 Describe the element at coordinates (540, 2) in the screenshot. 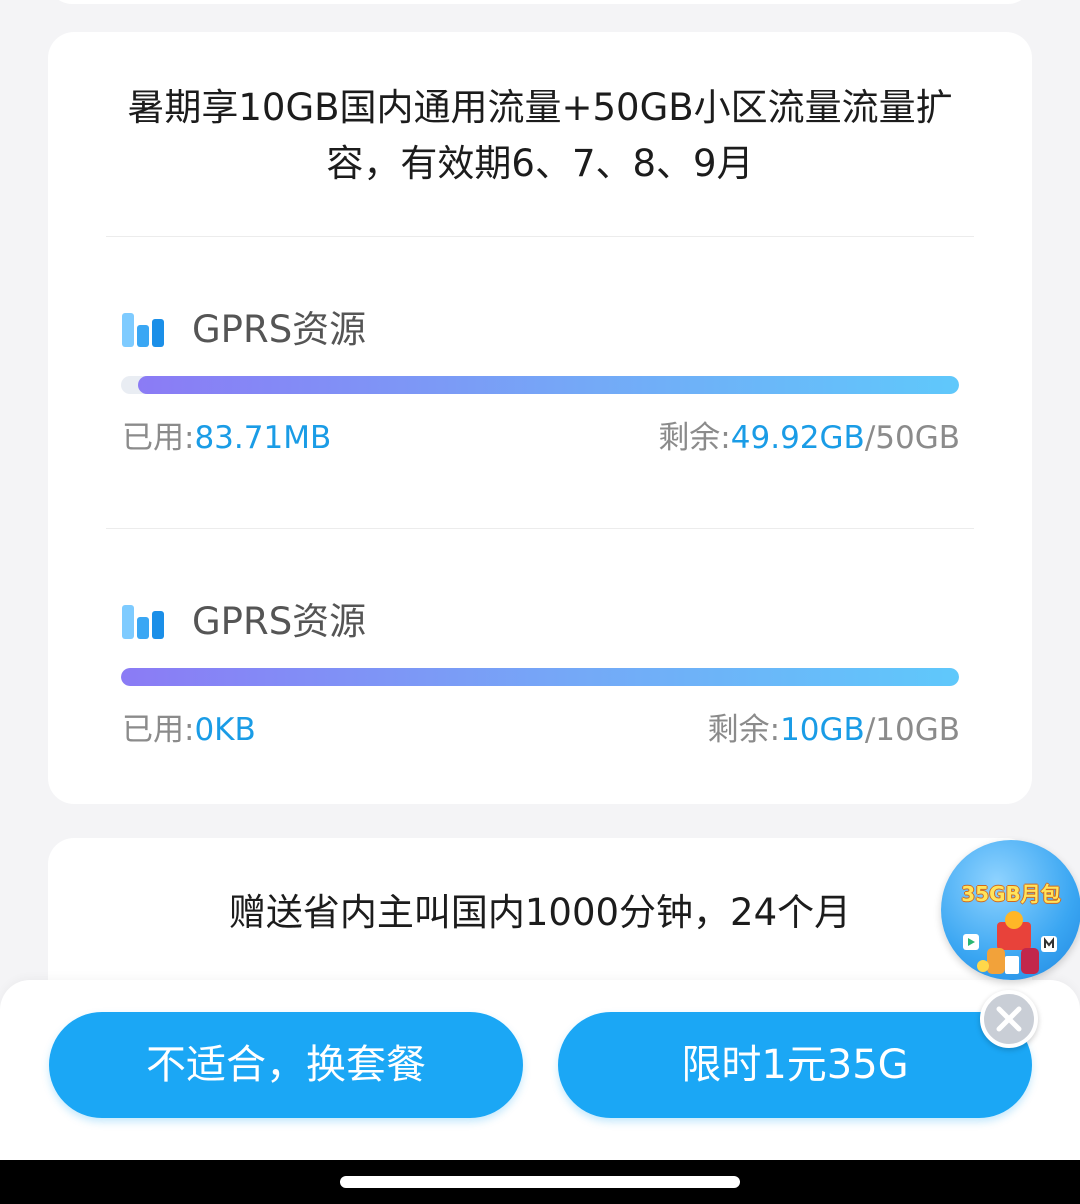

I see `previous-card-bottom` at that location.